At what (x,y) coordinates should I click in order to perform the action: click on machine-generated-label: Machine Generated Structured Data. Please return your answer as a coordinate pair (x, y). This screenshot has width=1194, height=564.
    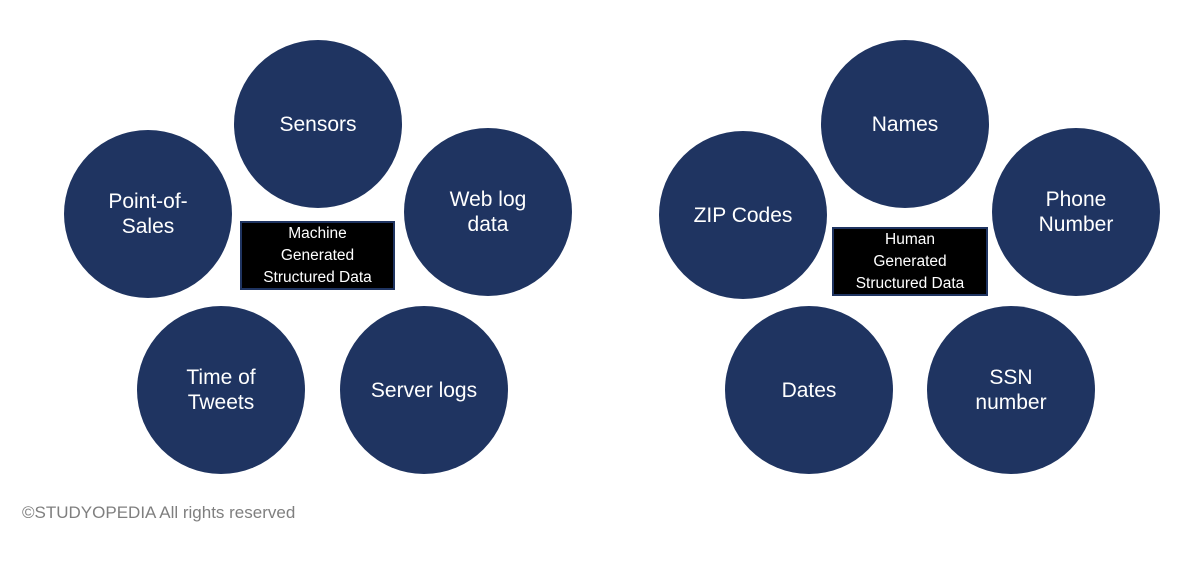
    Looking at the image, I should click on (317, 255).